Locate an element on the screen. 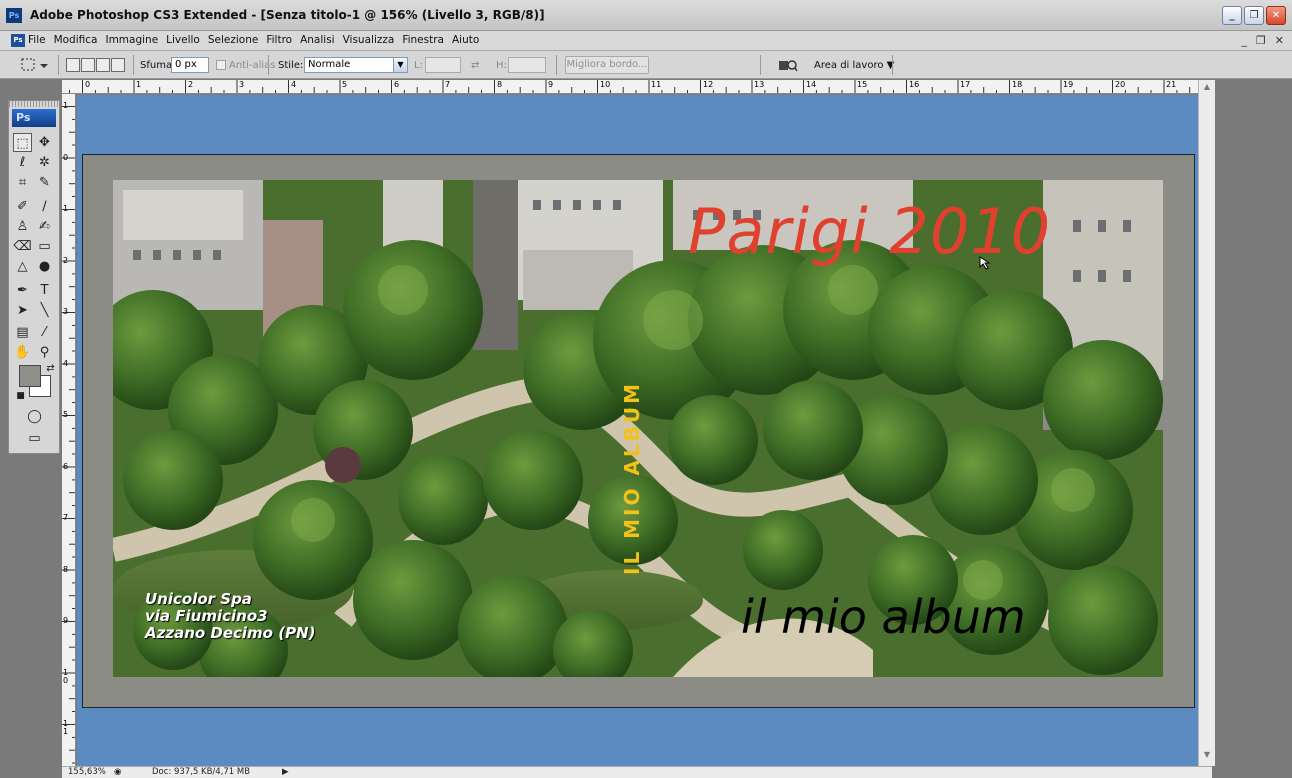  h-ruler-tick: 0 is located at coordinates (88, 84).